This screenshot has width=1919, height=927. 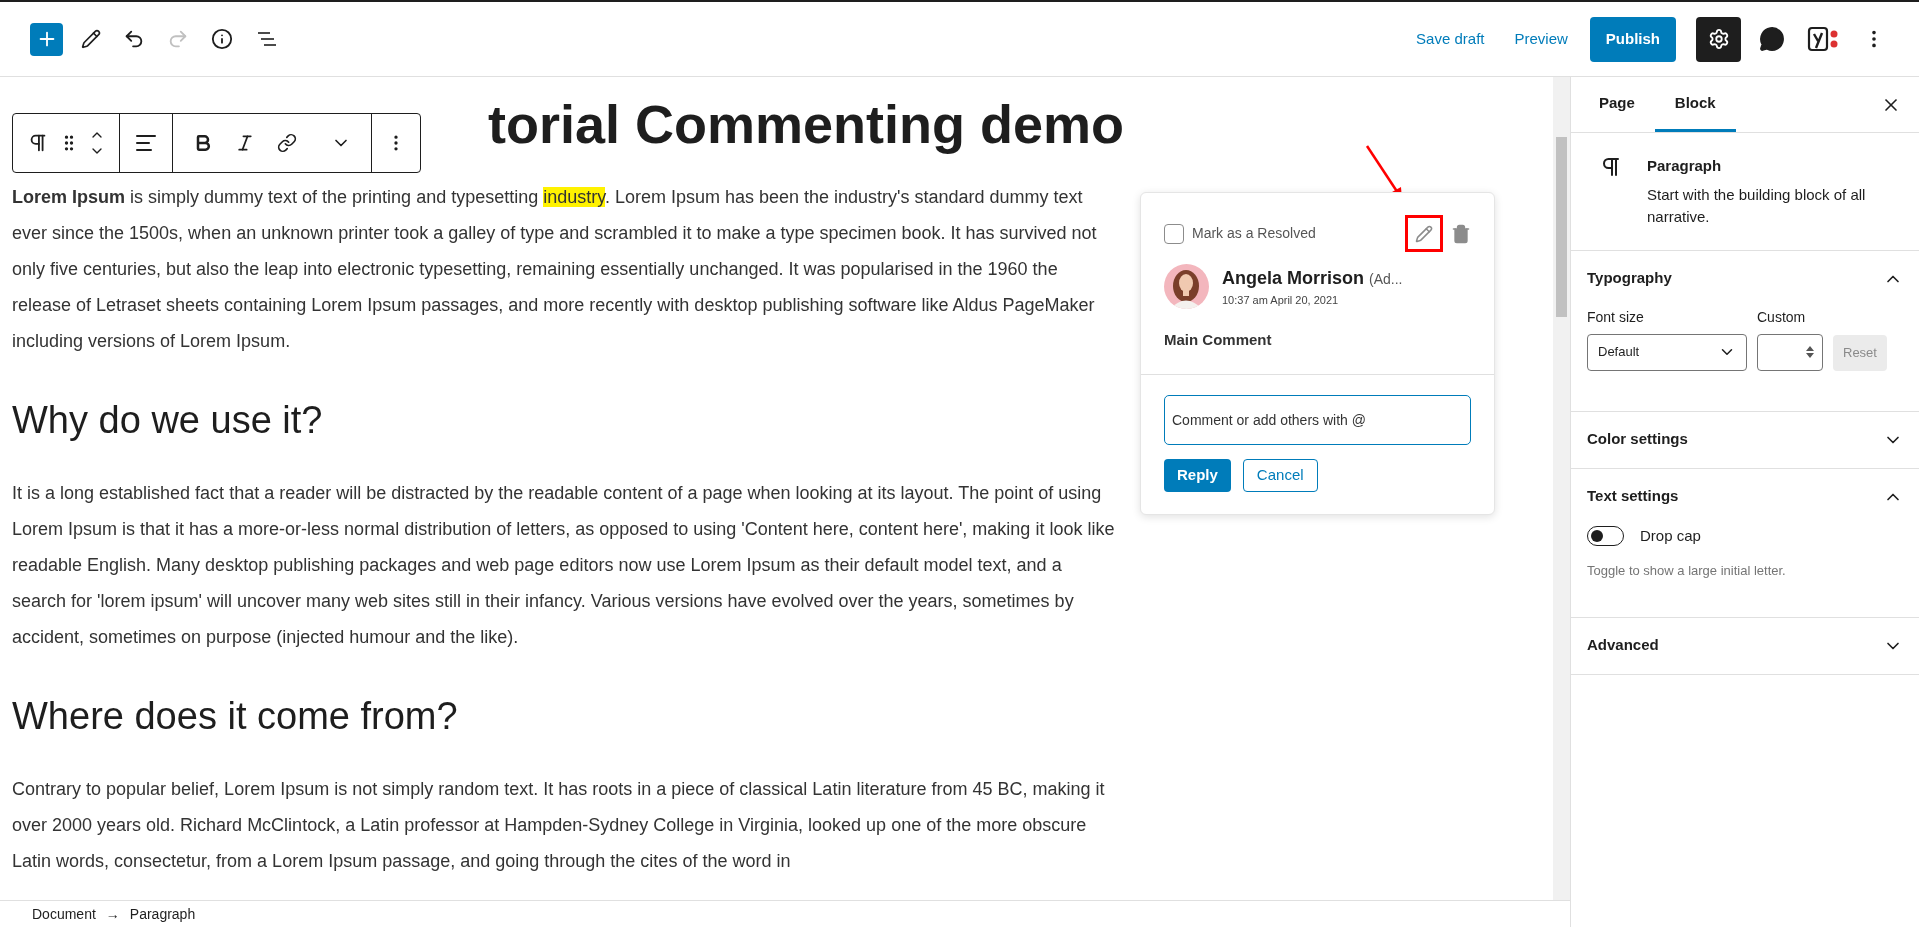 What do you see at coordinates (1757, 205) in the screenshot?
I see `block-description: Start with the building block of all narrative.` at bounding box center [1757, 205].